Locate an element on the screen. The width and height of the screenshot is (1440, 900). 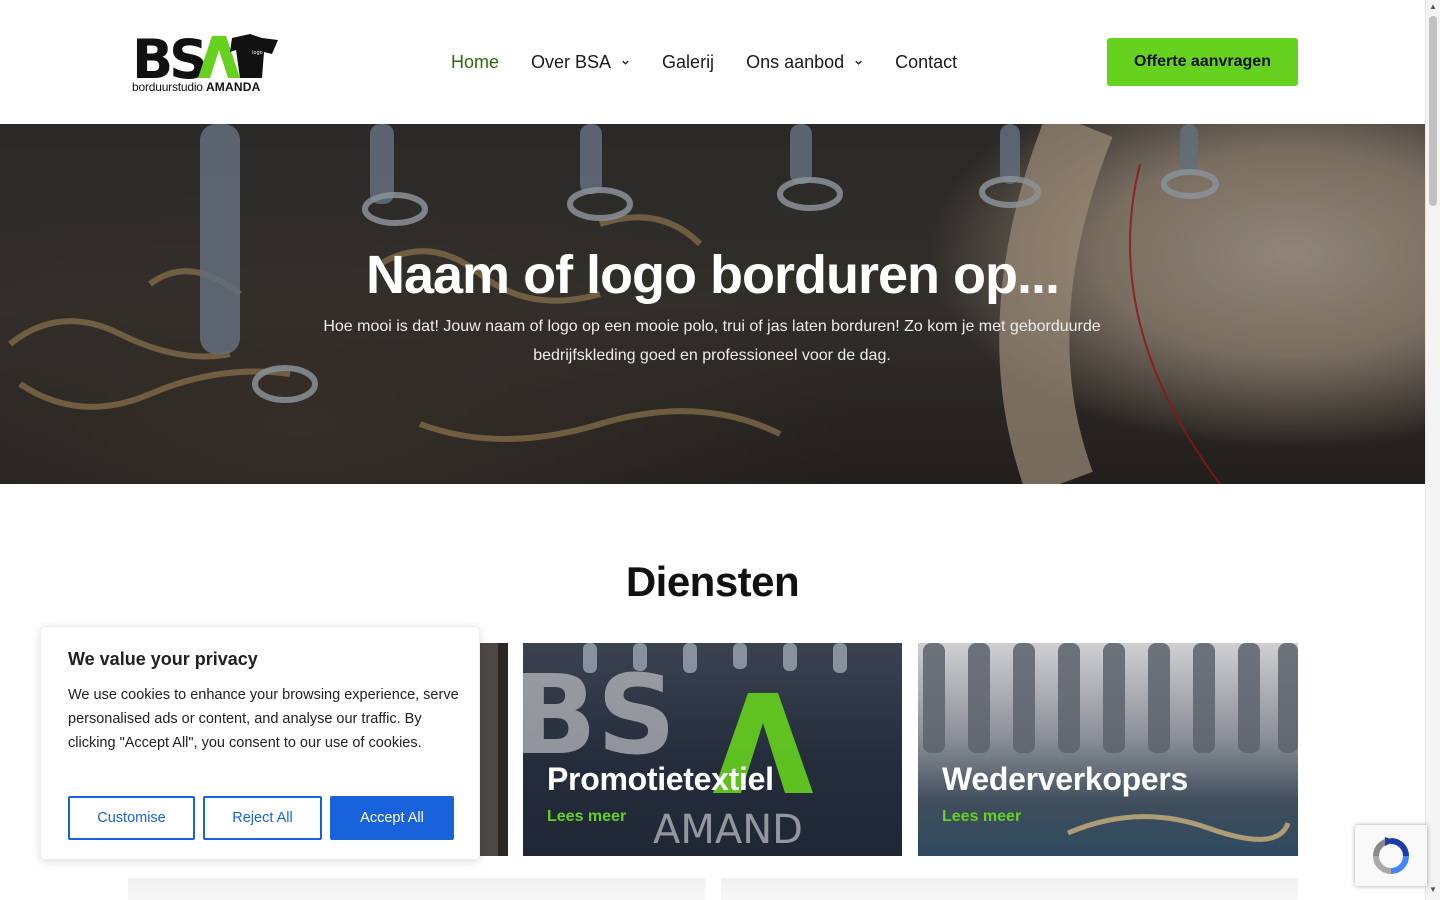
svg-text: AMAND is located at coordinates (728, 830).